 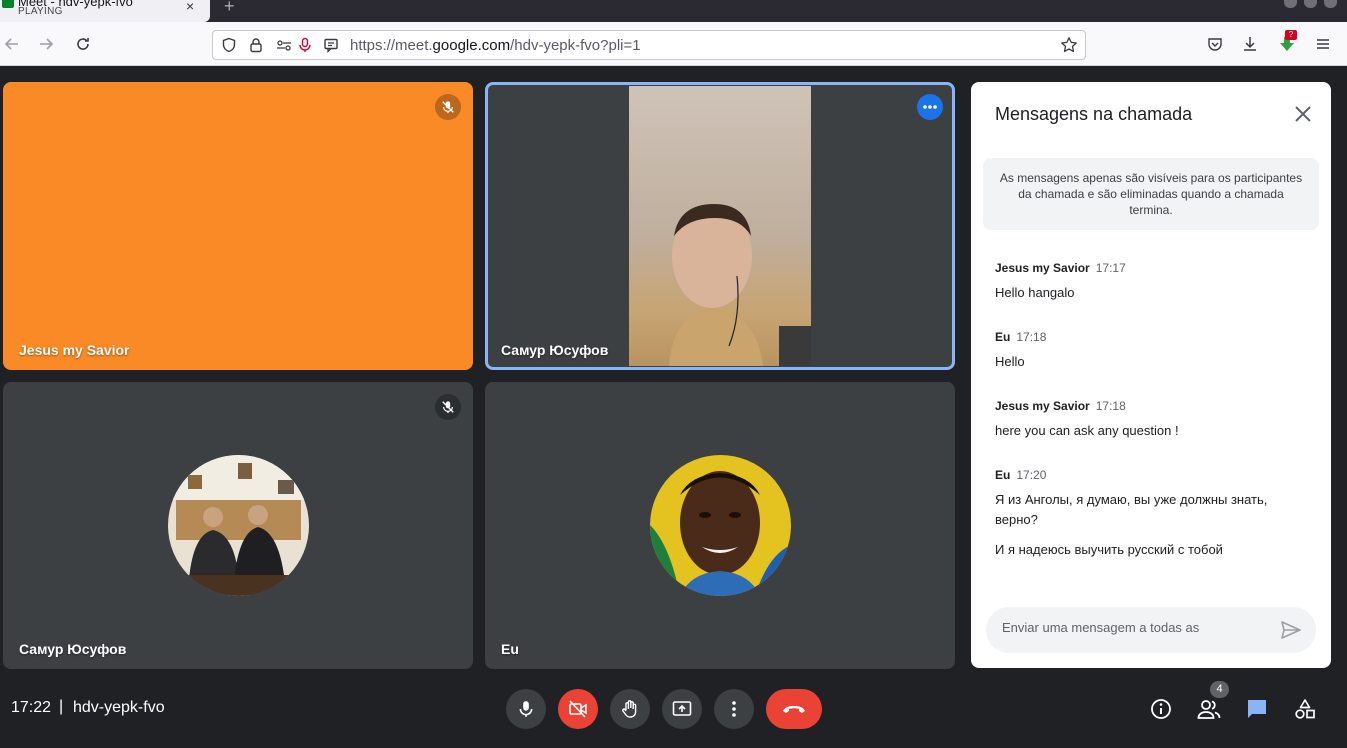 What do you see at coordinates (74, 350) in the screenshot?
I see `participant-name: Jesus my Savior` at bounding box center [74, 350].